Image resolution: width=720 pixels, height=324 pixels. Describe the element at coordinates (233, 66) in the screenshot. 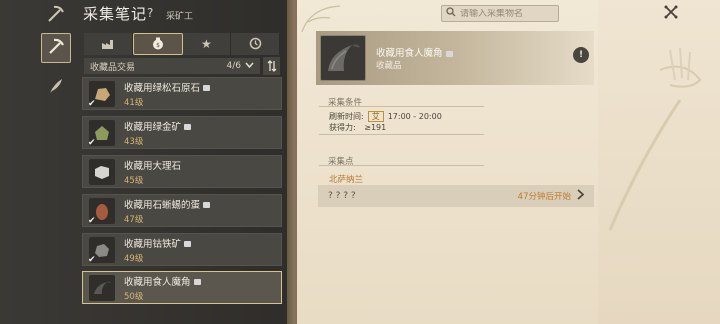

I see `filter-count: 4/6` at that location.